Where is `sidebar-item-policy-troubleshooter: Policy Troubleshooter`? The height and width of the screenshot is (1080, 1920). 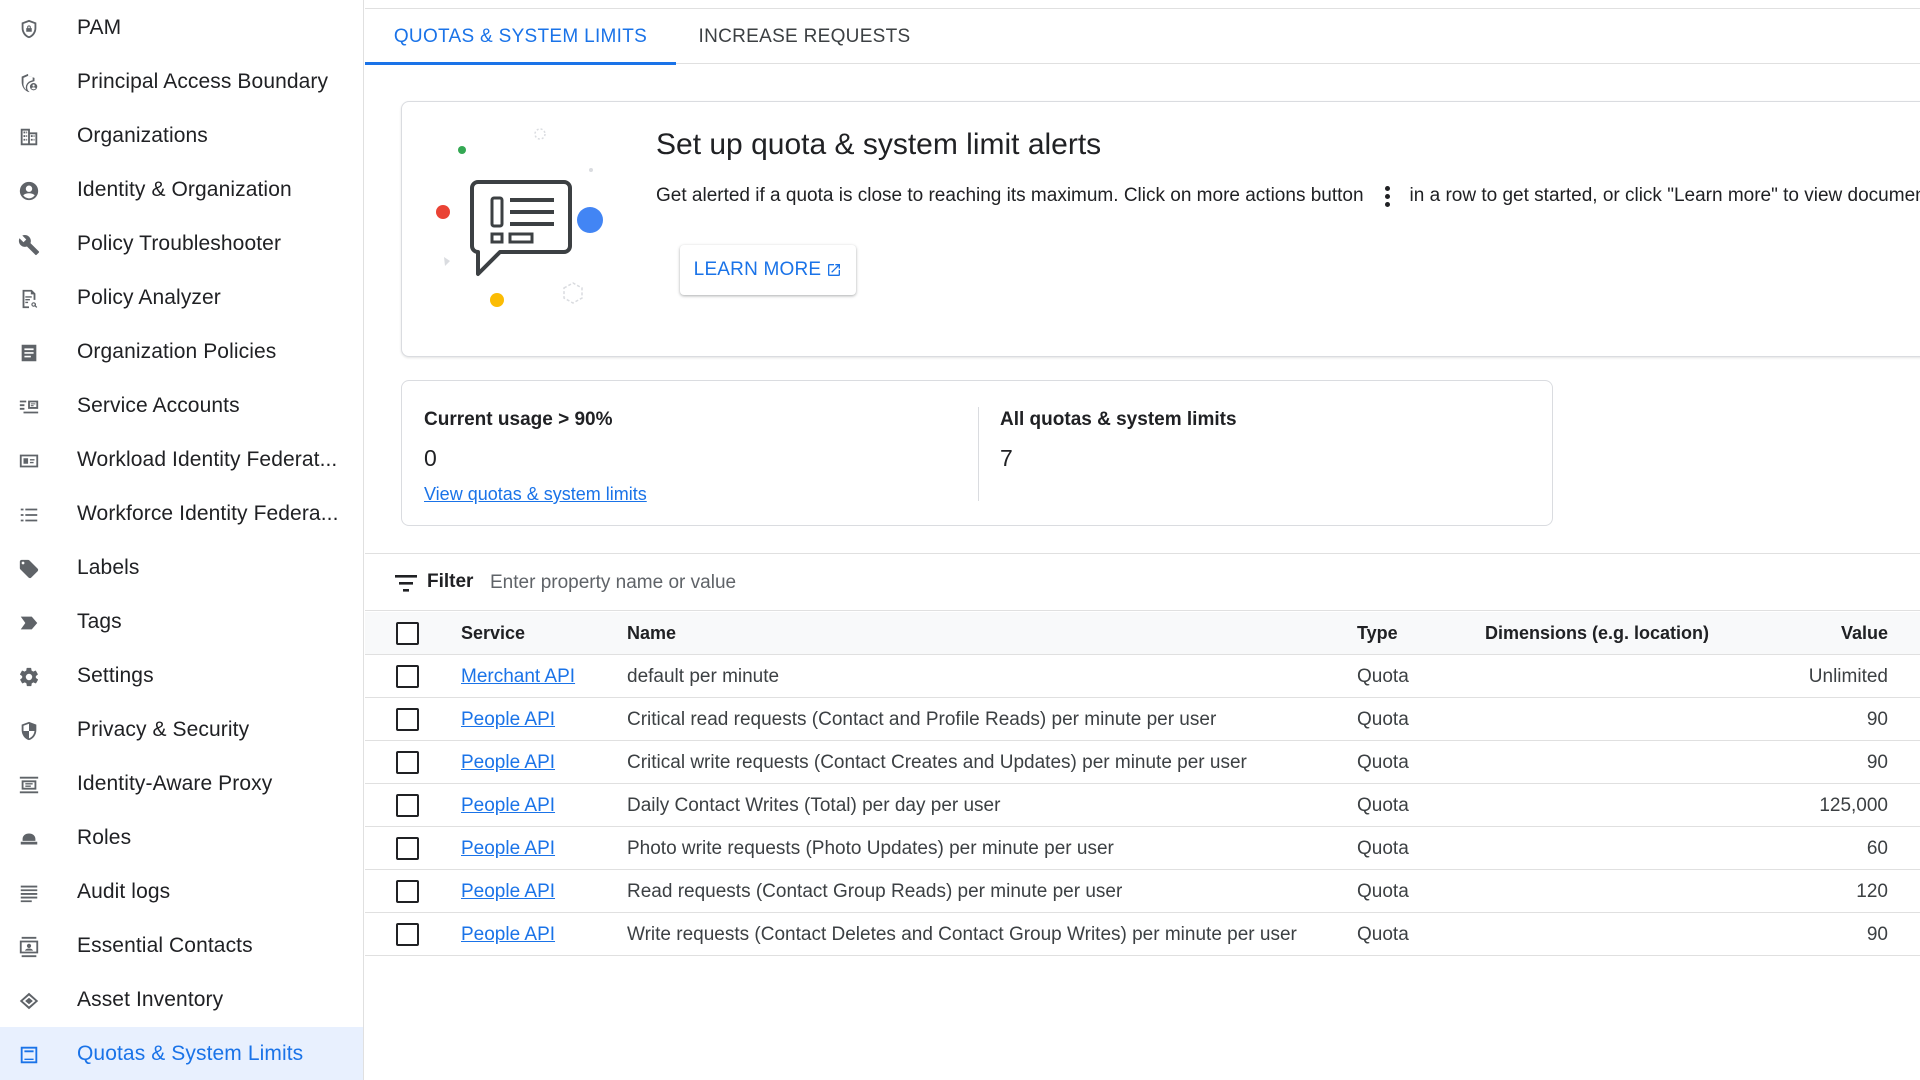
sidebar-item-policy-troubleshooter: Policy Troubleshooter is located at coordinates (181, 244).